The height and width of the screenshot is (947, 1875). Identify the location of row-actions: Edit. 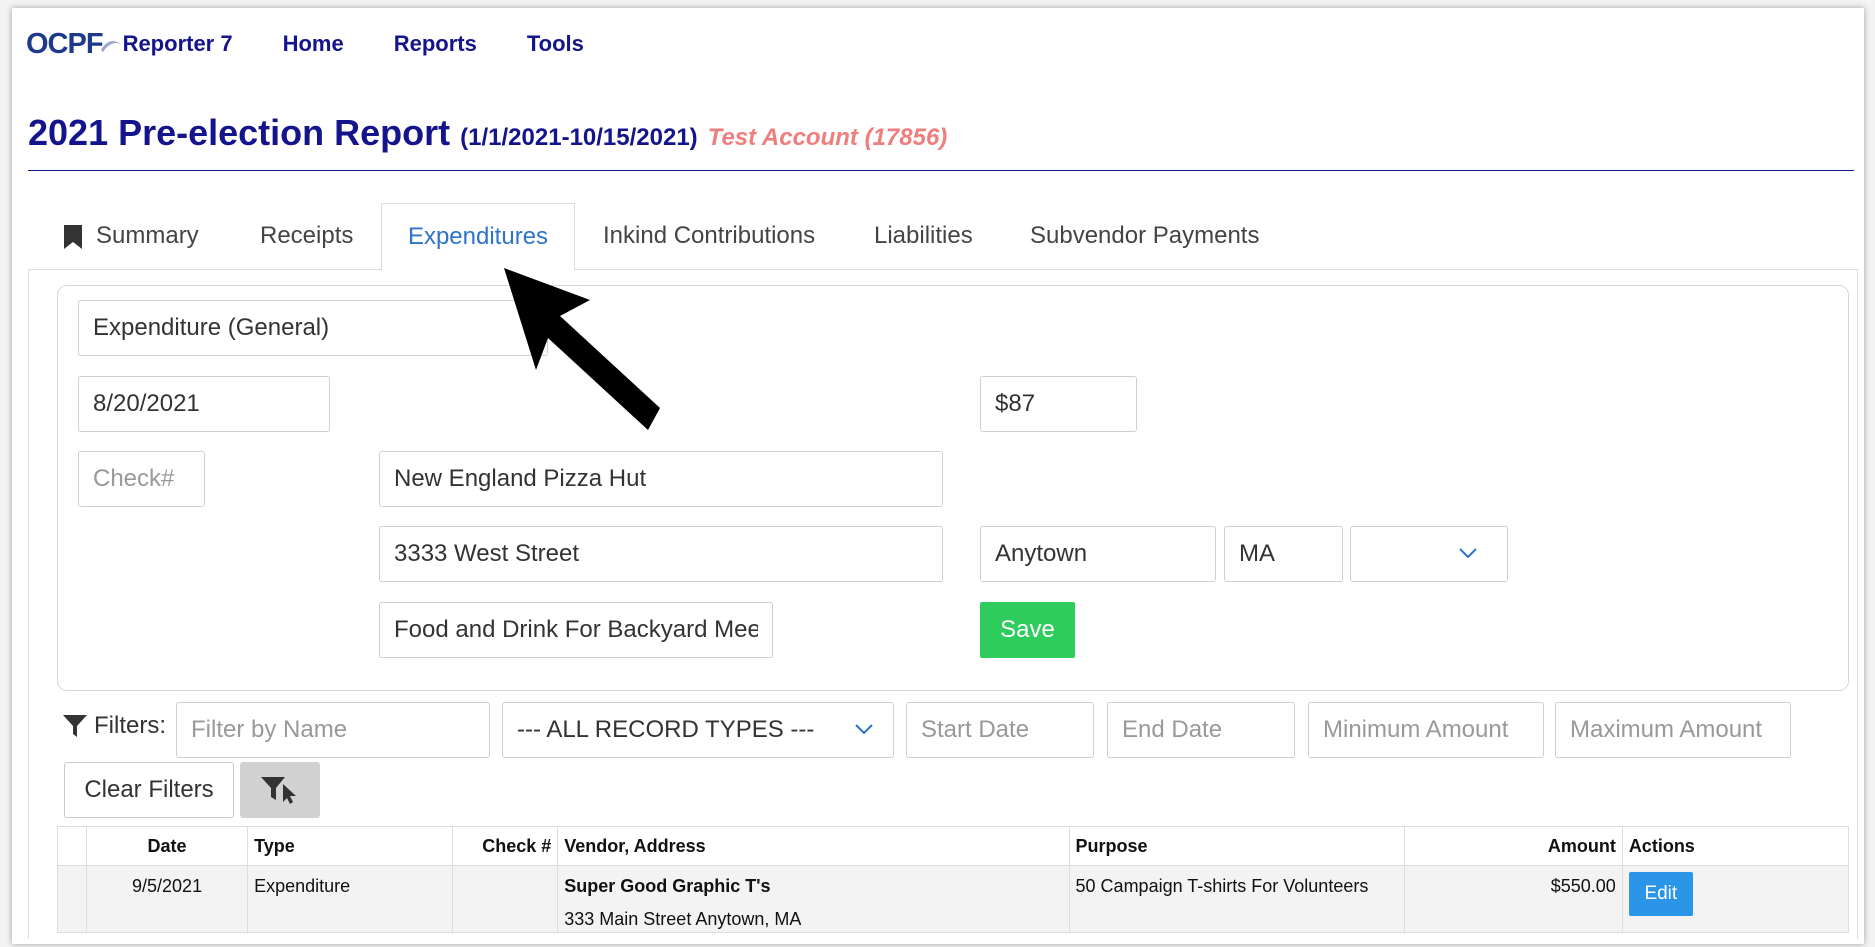
(1735, 899).